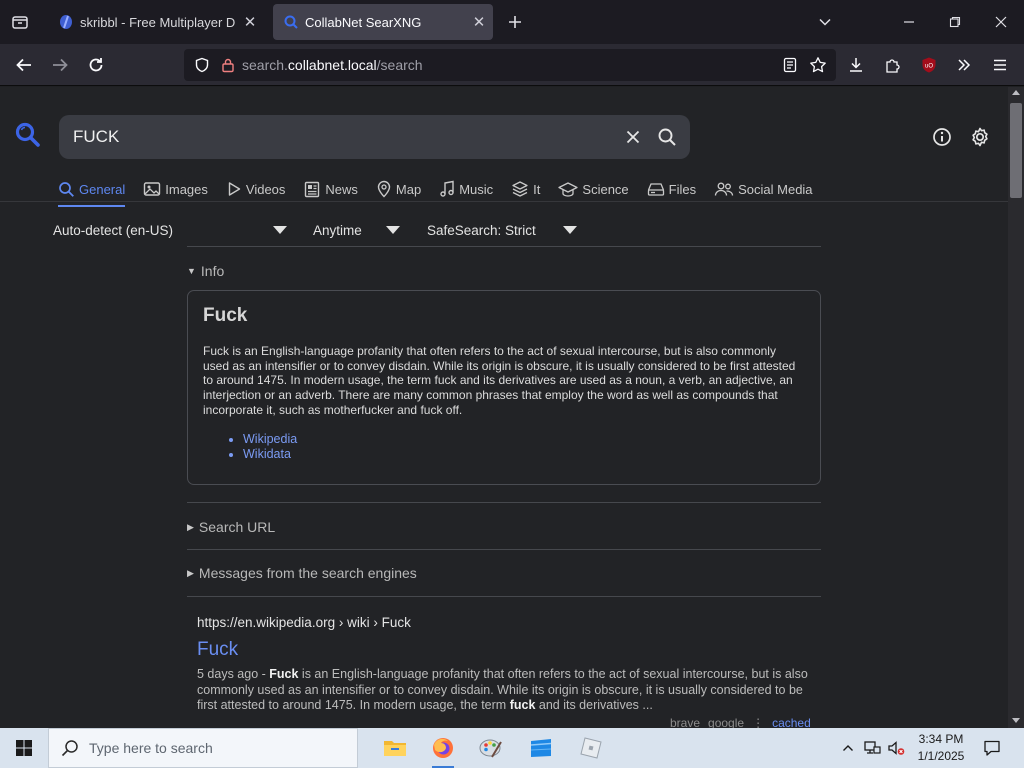 Image resolution: width=1024 pixels, height=768 pixels. I want to click on infobox-links: Wikipedia Wikidata, so click(524, 447).